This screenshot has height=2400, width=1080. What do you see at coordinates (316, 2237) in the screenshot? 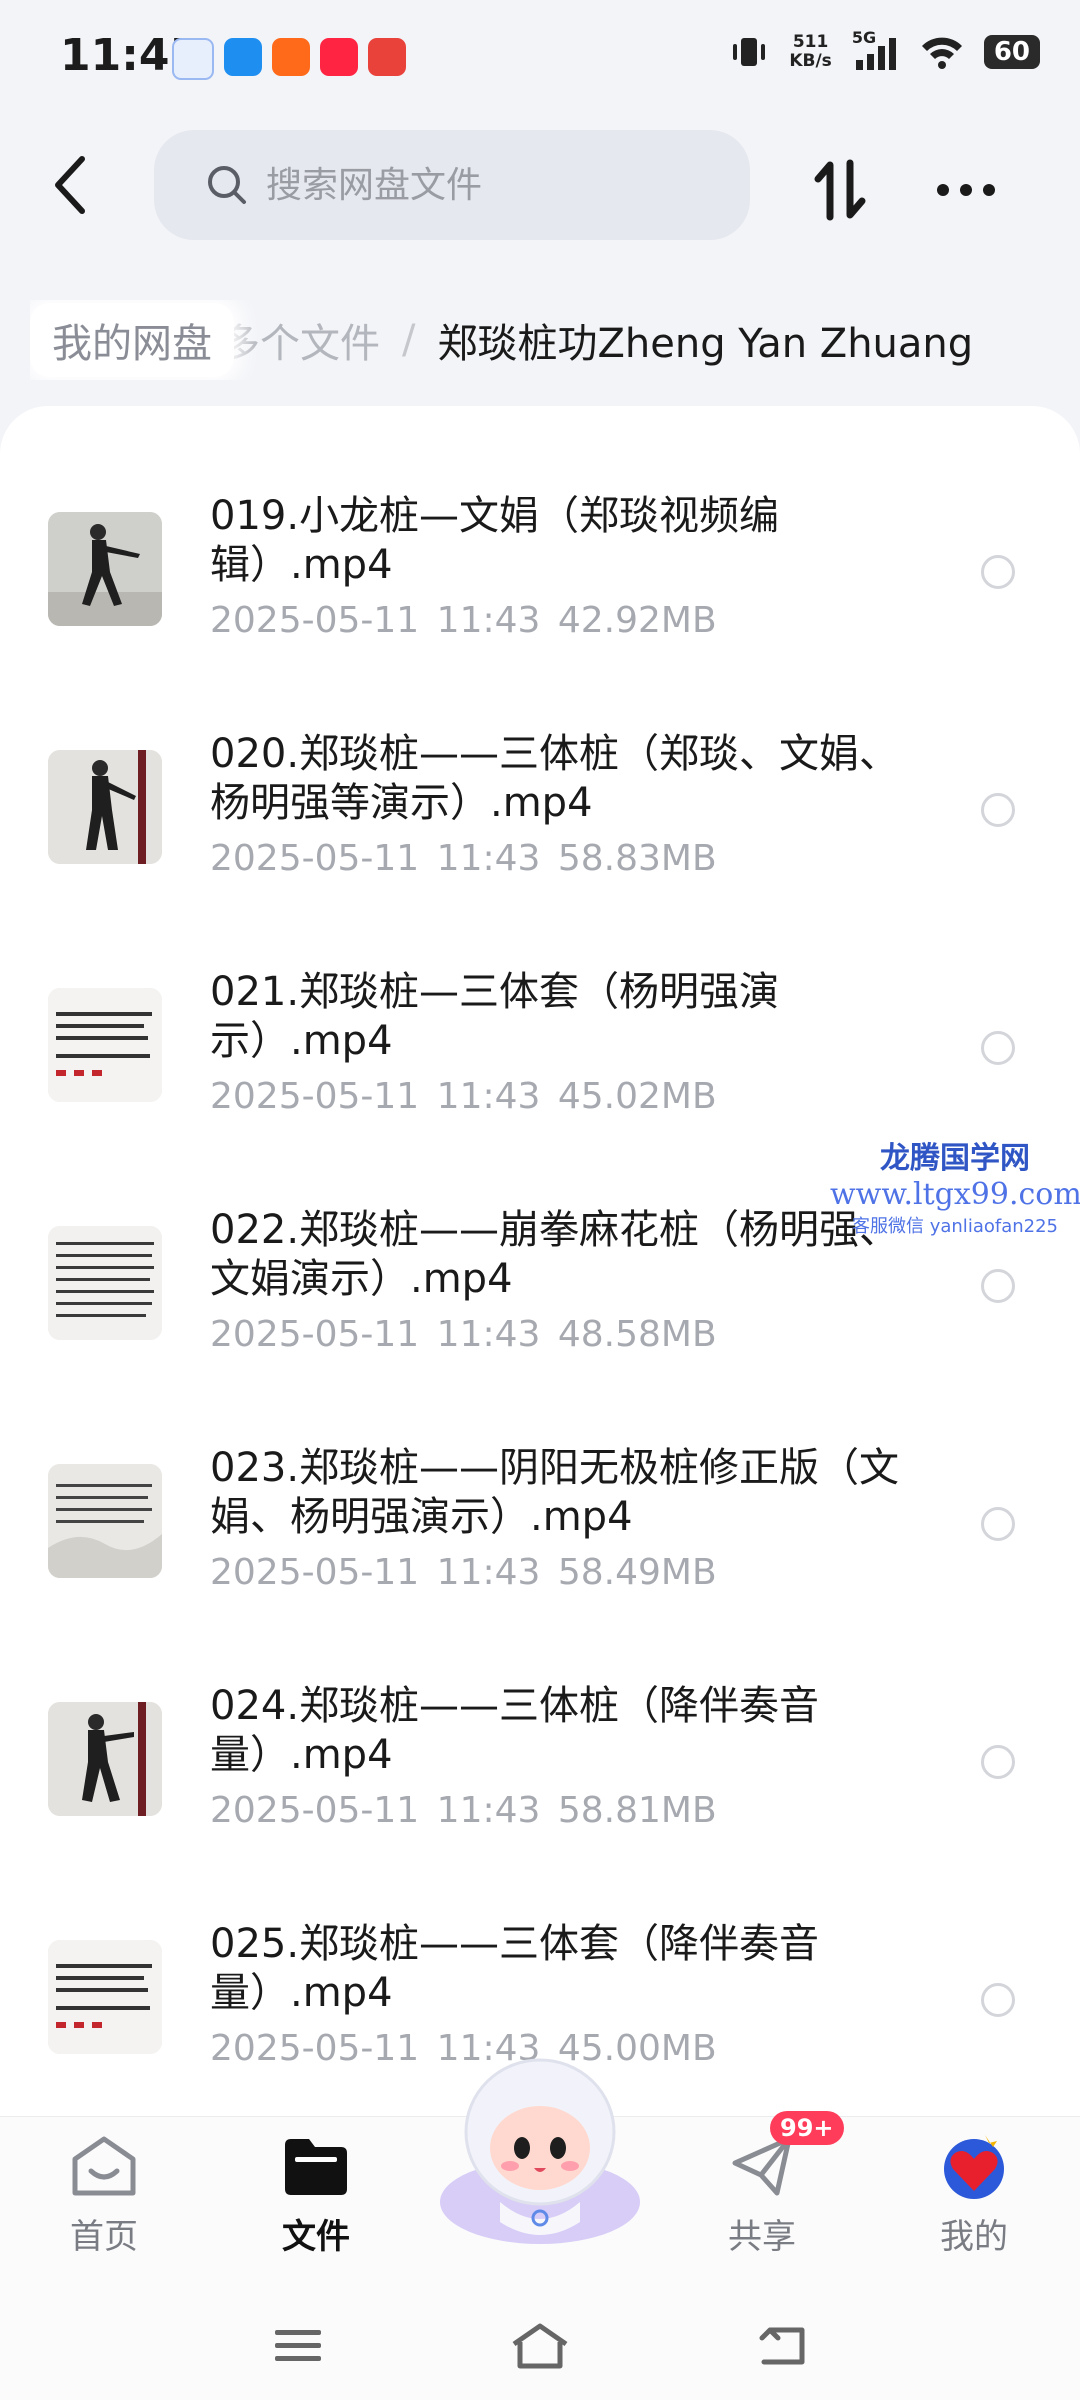
I see `nav-files-label: 文件` at bounding box center [316, 2237].